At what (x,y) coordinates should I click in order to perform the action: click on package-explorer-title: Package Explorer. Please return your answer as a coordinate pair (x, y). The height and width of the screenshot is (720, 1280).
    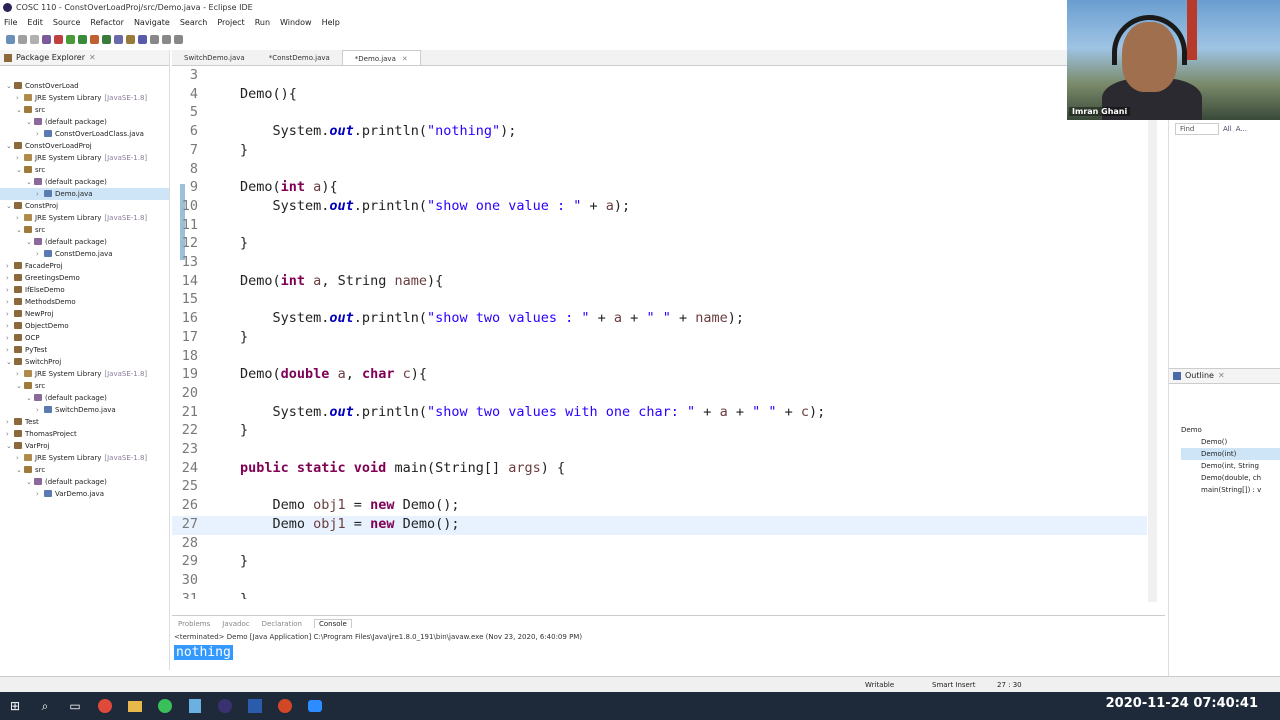
    Looking at the image, I should click on (50, 58).